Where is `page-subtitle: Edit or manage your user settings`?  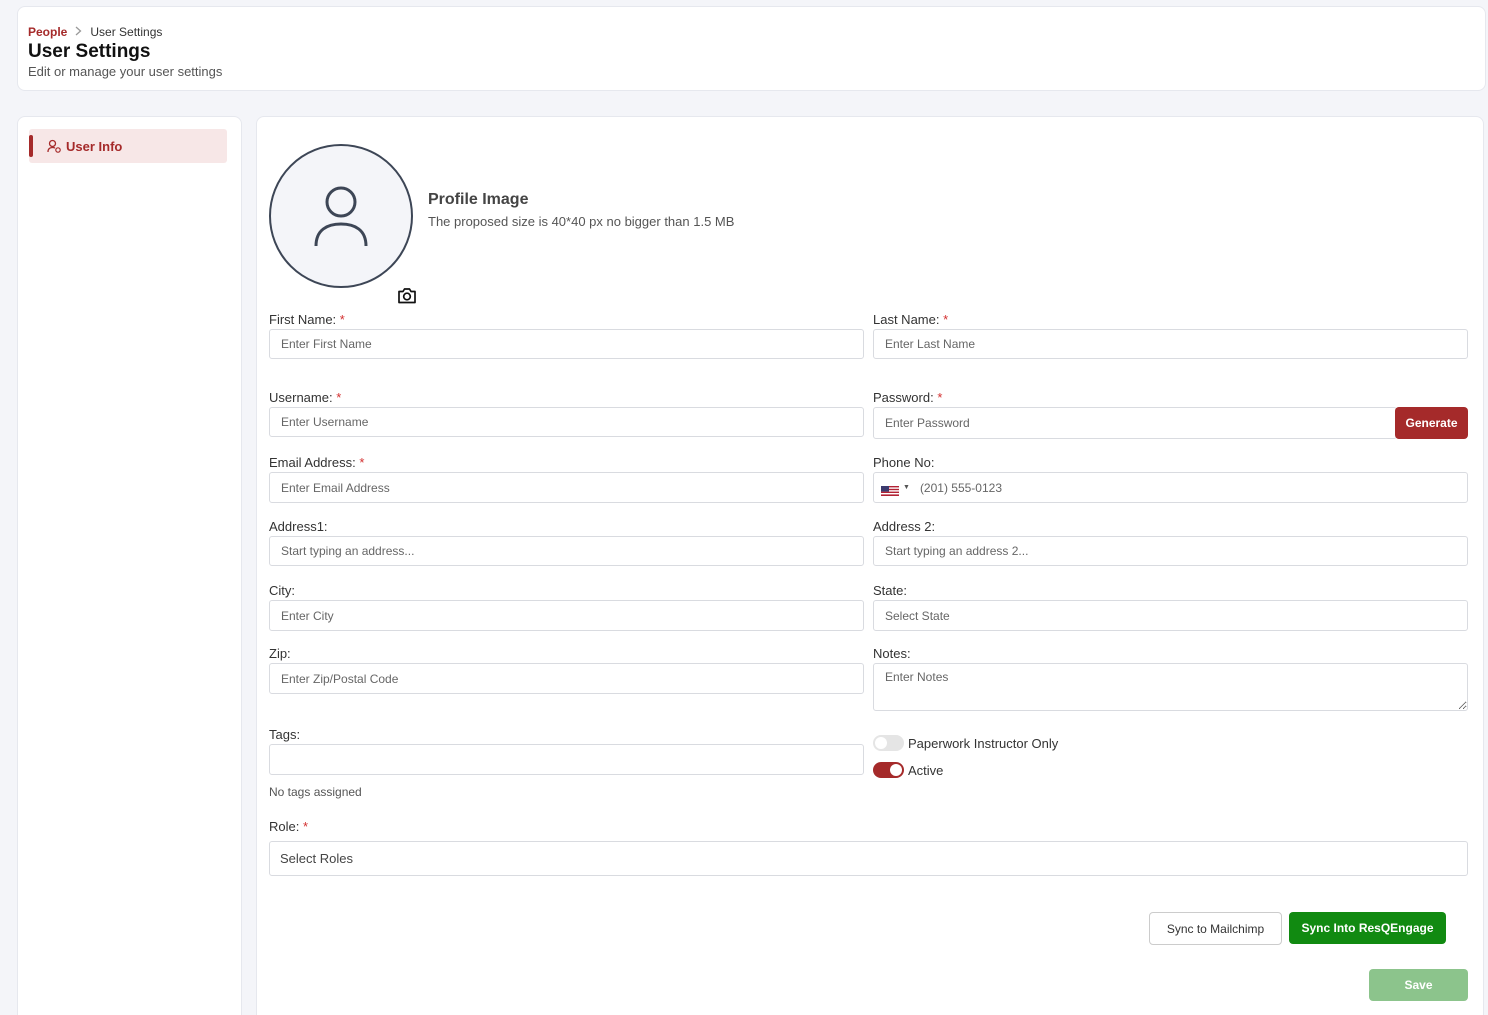
page-subtitle: Edit or manage your user settings is located at coordinates (125, 71).